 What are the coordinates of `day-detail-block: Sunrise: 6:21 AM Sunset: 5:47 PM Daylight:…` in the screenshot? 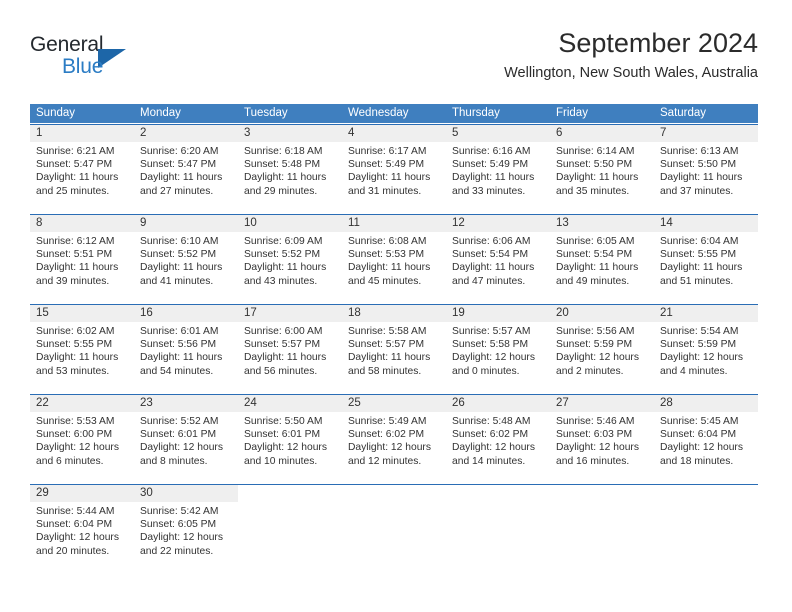 It's located at (82, 170).